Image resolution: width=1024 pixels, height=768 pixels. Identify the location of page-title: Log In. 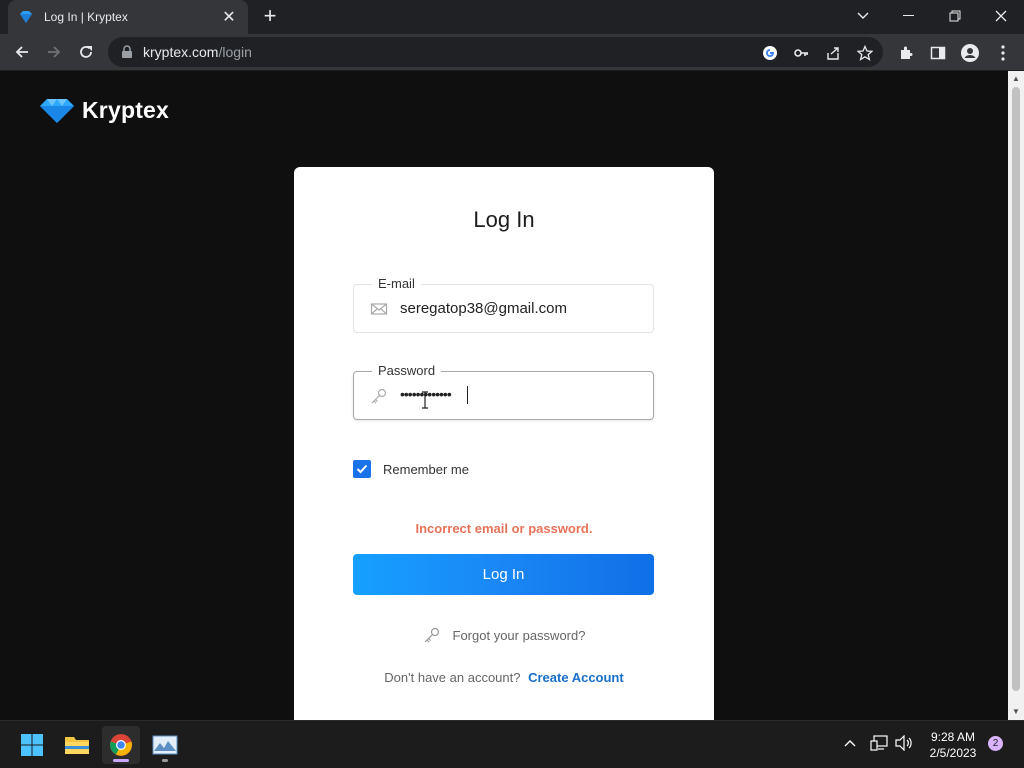
(504, 219).